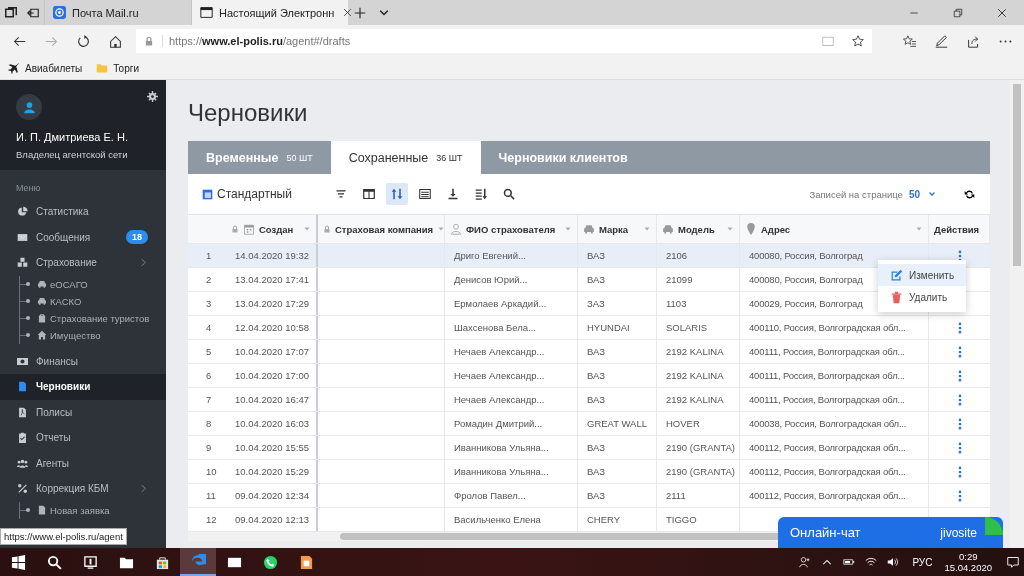  I want to click on table-cell: ЗАЗ, so click(596, 303).